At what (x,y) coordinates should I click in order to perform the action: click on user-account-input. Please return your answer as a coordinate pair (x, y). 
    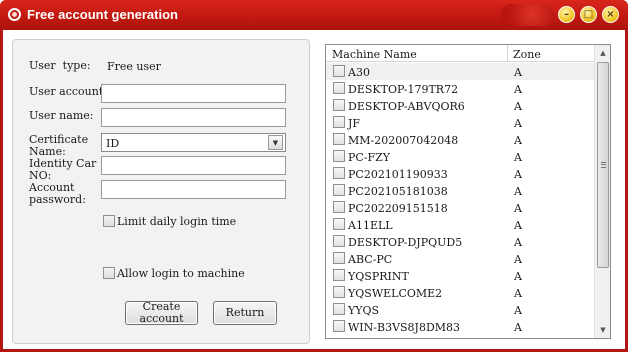
    Looking at the image, I should click on (193, 93).